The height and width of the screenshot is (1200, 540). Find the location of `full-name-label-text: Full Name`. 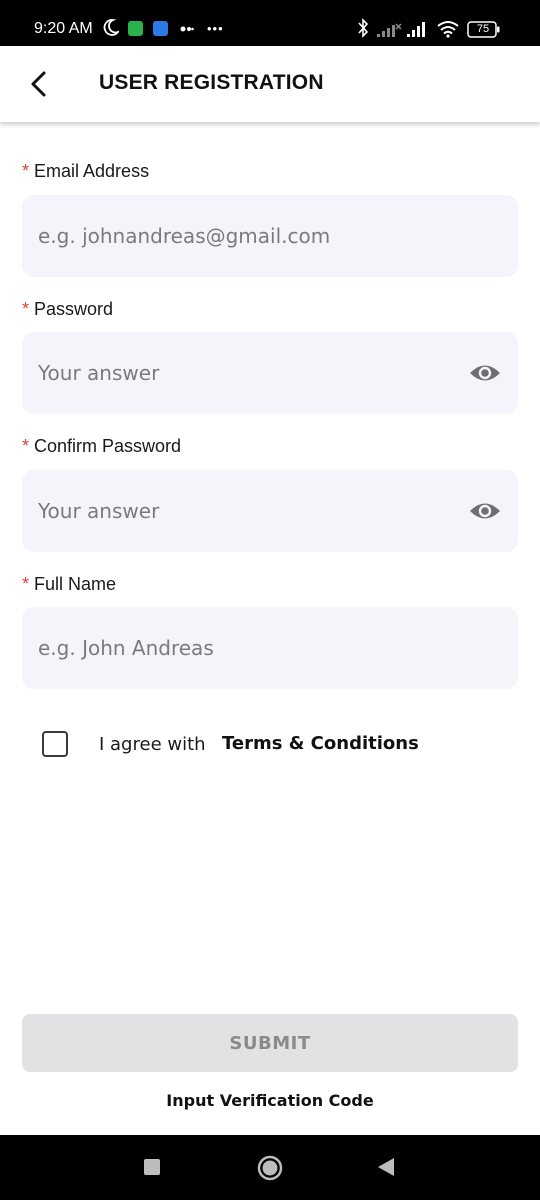

full-name-label-text: Full Name is located at coordinates (75, 584).